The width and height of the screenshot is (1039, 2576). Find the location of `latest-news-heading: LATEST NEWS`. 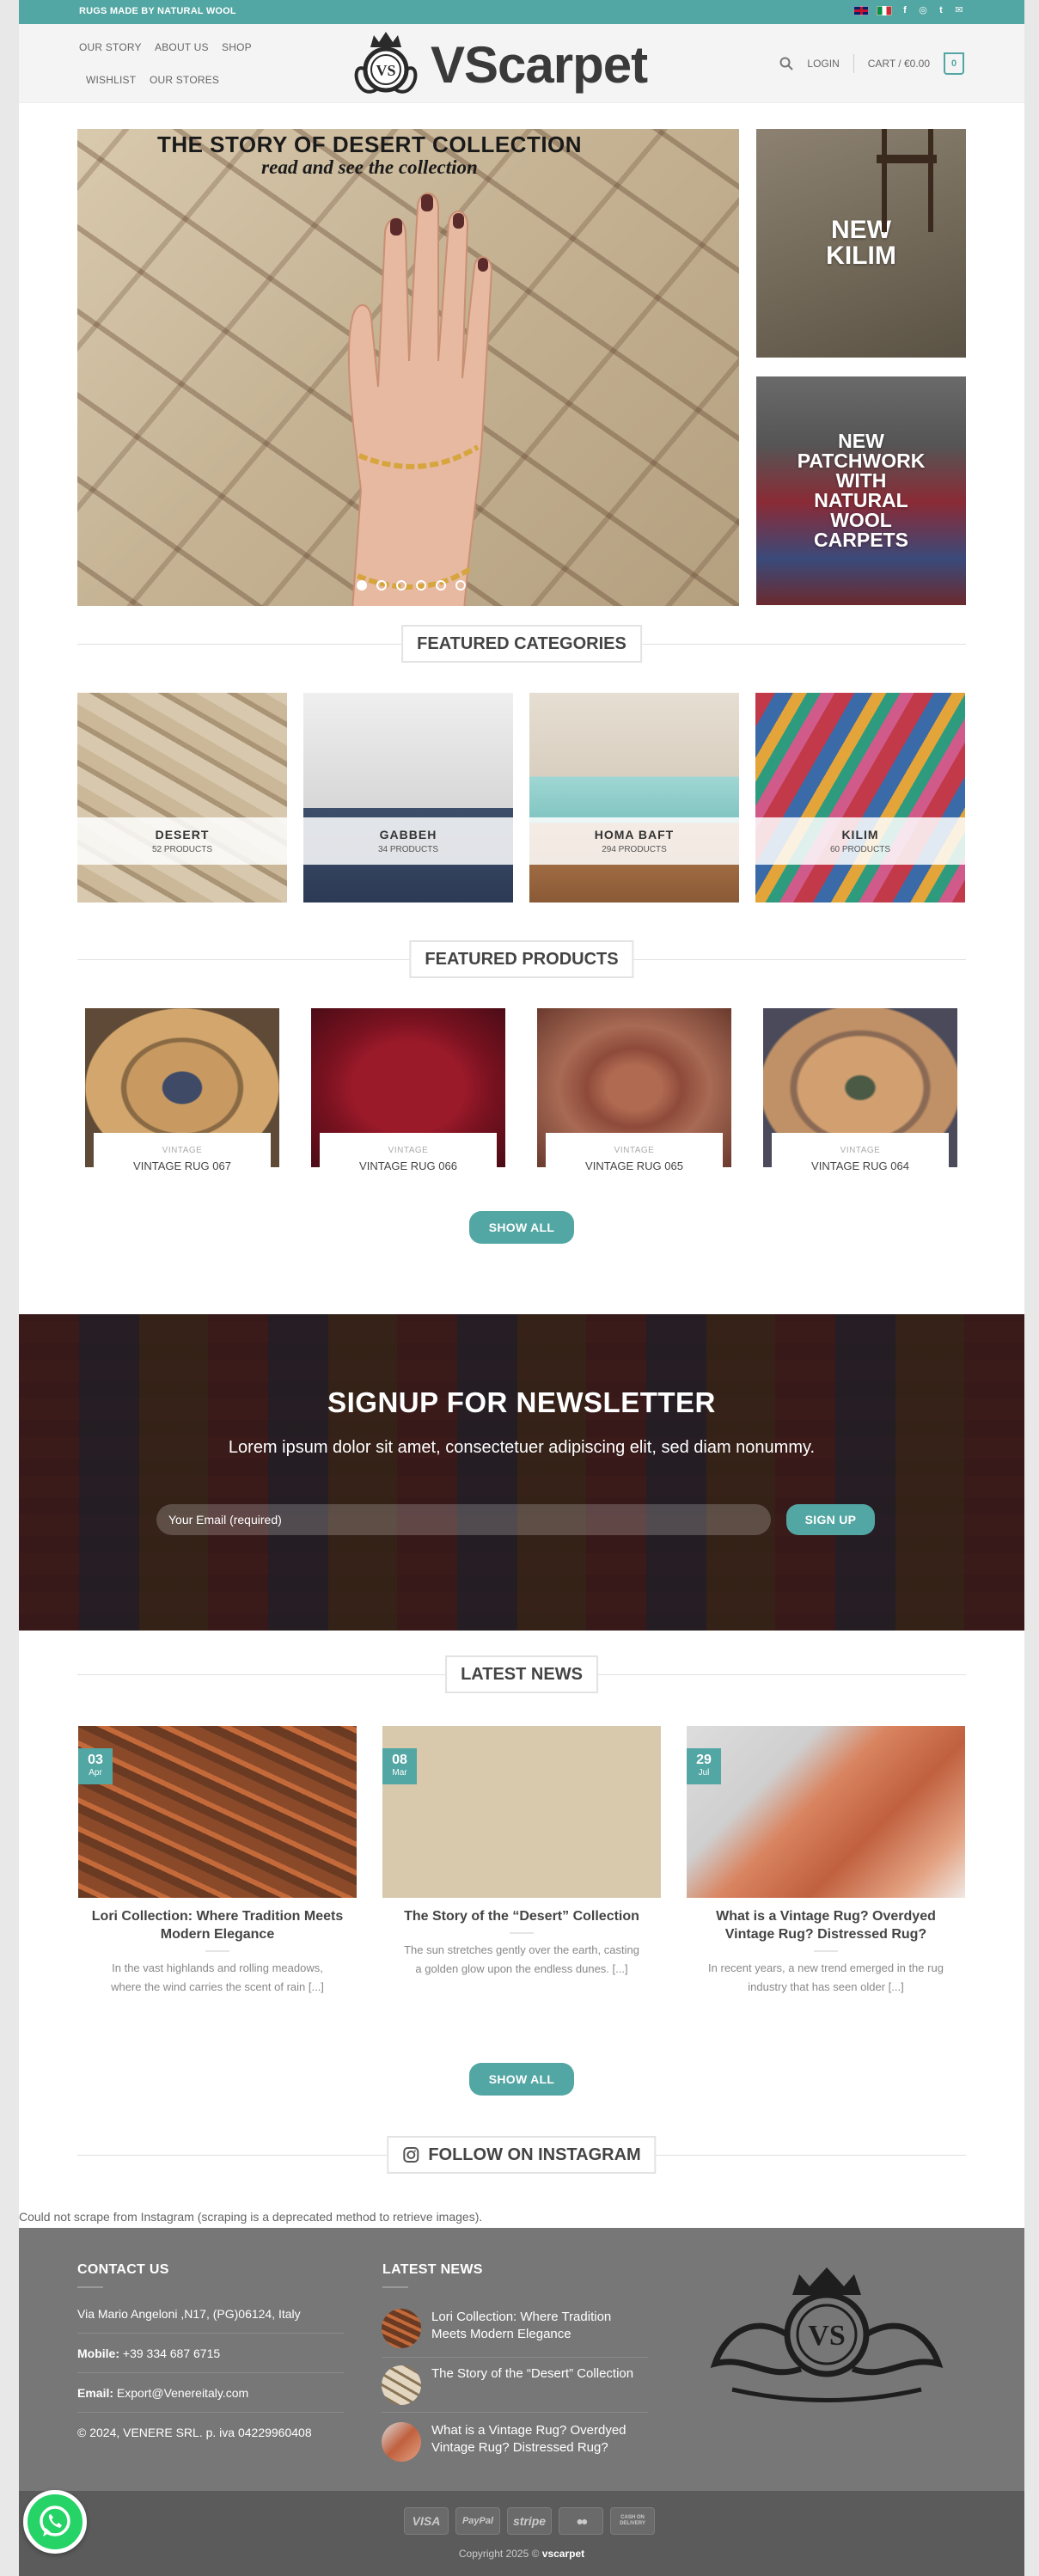

latest-news-heading: LATEST NEWS is located at coordinates (522, 1674).